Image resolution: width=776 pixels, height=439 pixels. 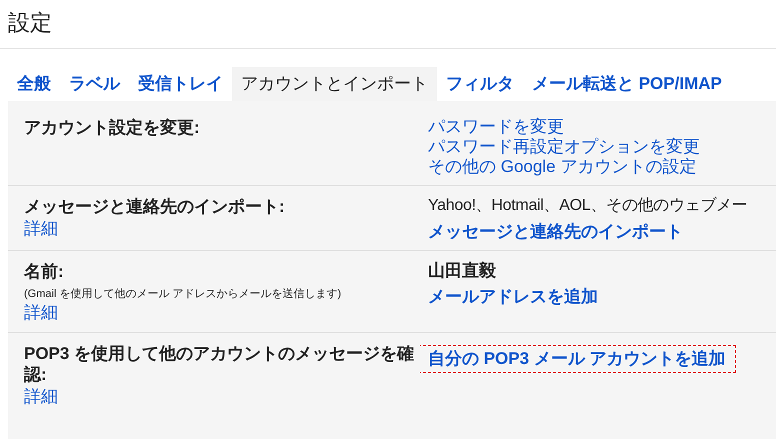 I want to click on setting-label: 名前:, so click(x=44, y=271).